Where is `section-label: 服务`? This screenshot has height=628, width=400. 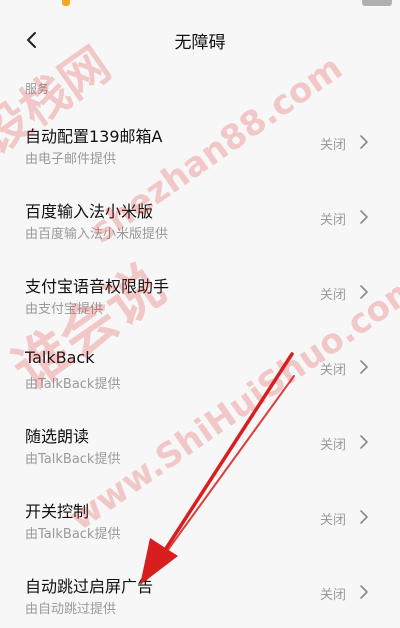 section-label: 服务 is located at coordinates (37, 89).